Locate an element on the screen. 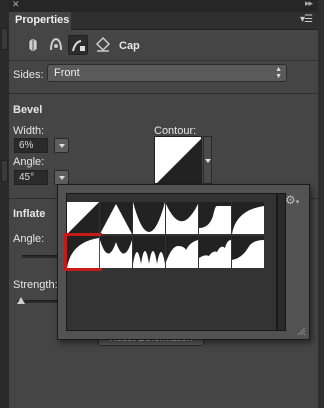 This screenshot has height=408, width=324. 3d-mode-toolbar: Cap is located at coordinates (163, 46).